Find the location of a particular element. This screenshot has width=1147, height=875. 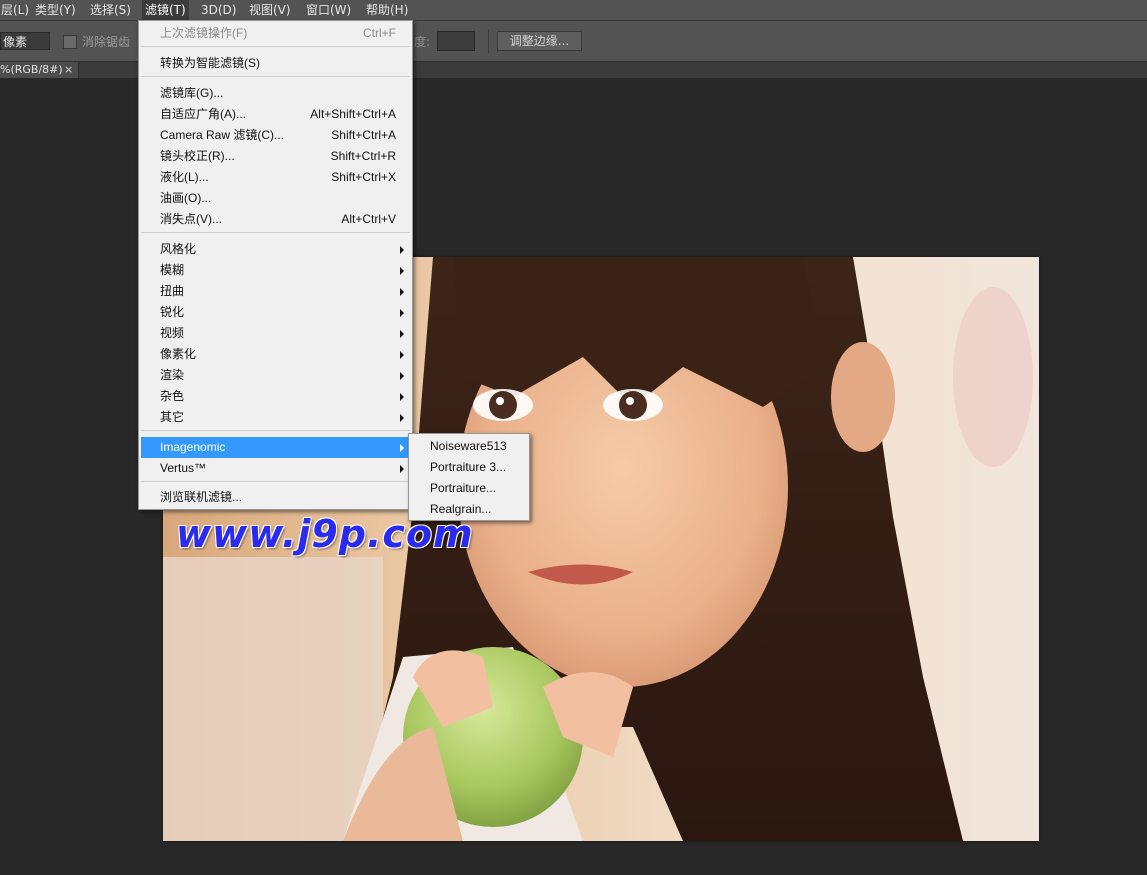

close-icon: × is located at coordinates (68, 69).